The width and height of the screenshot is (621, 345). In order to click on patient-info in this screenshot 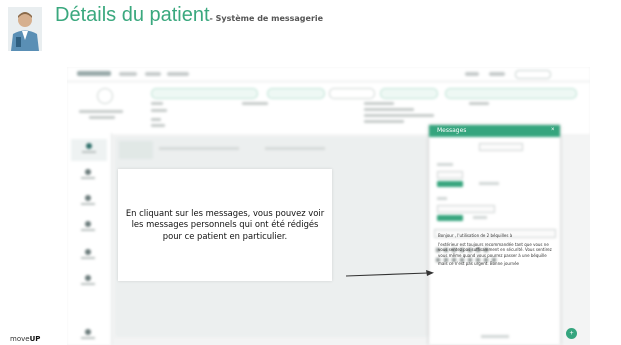, I will do `click(102, 117)`.